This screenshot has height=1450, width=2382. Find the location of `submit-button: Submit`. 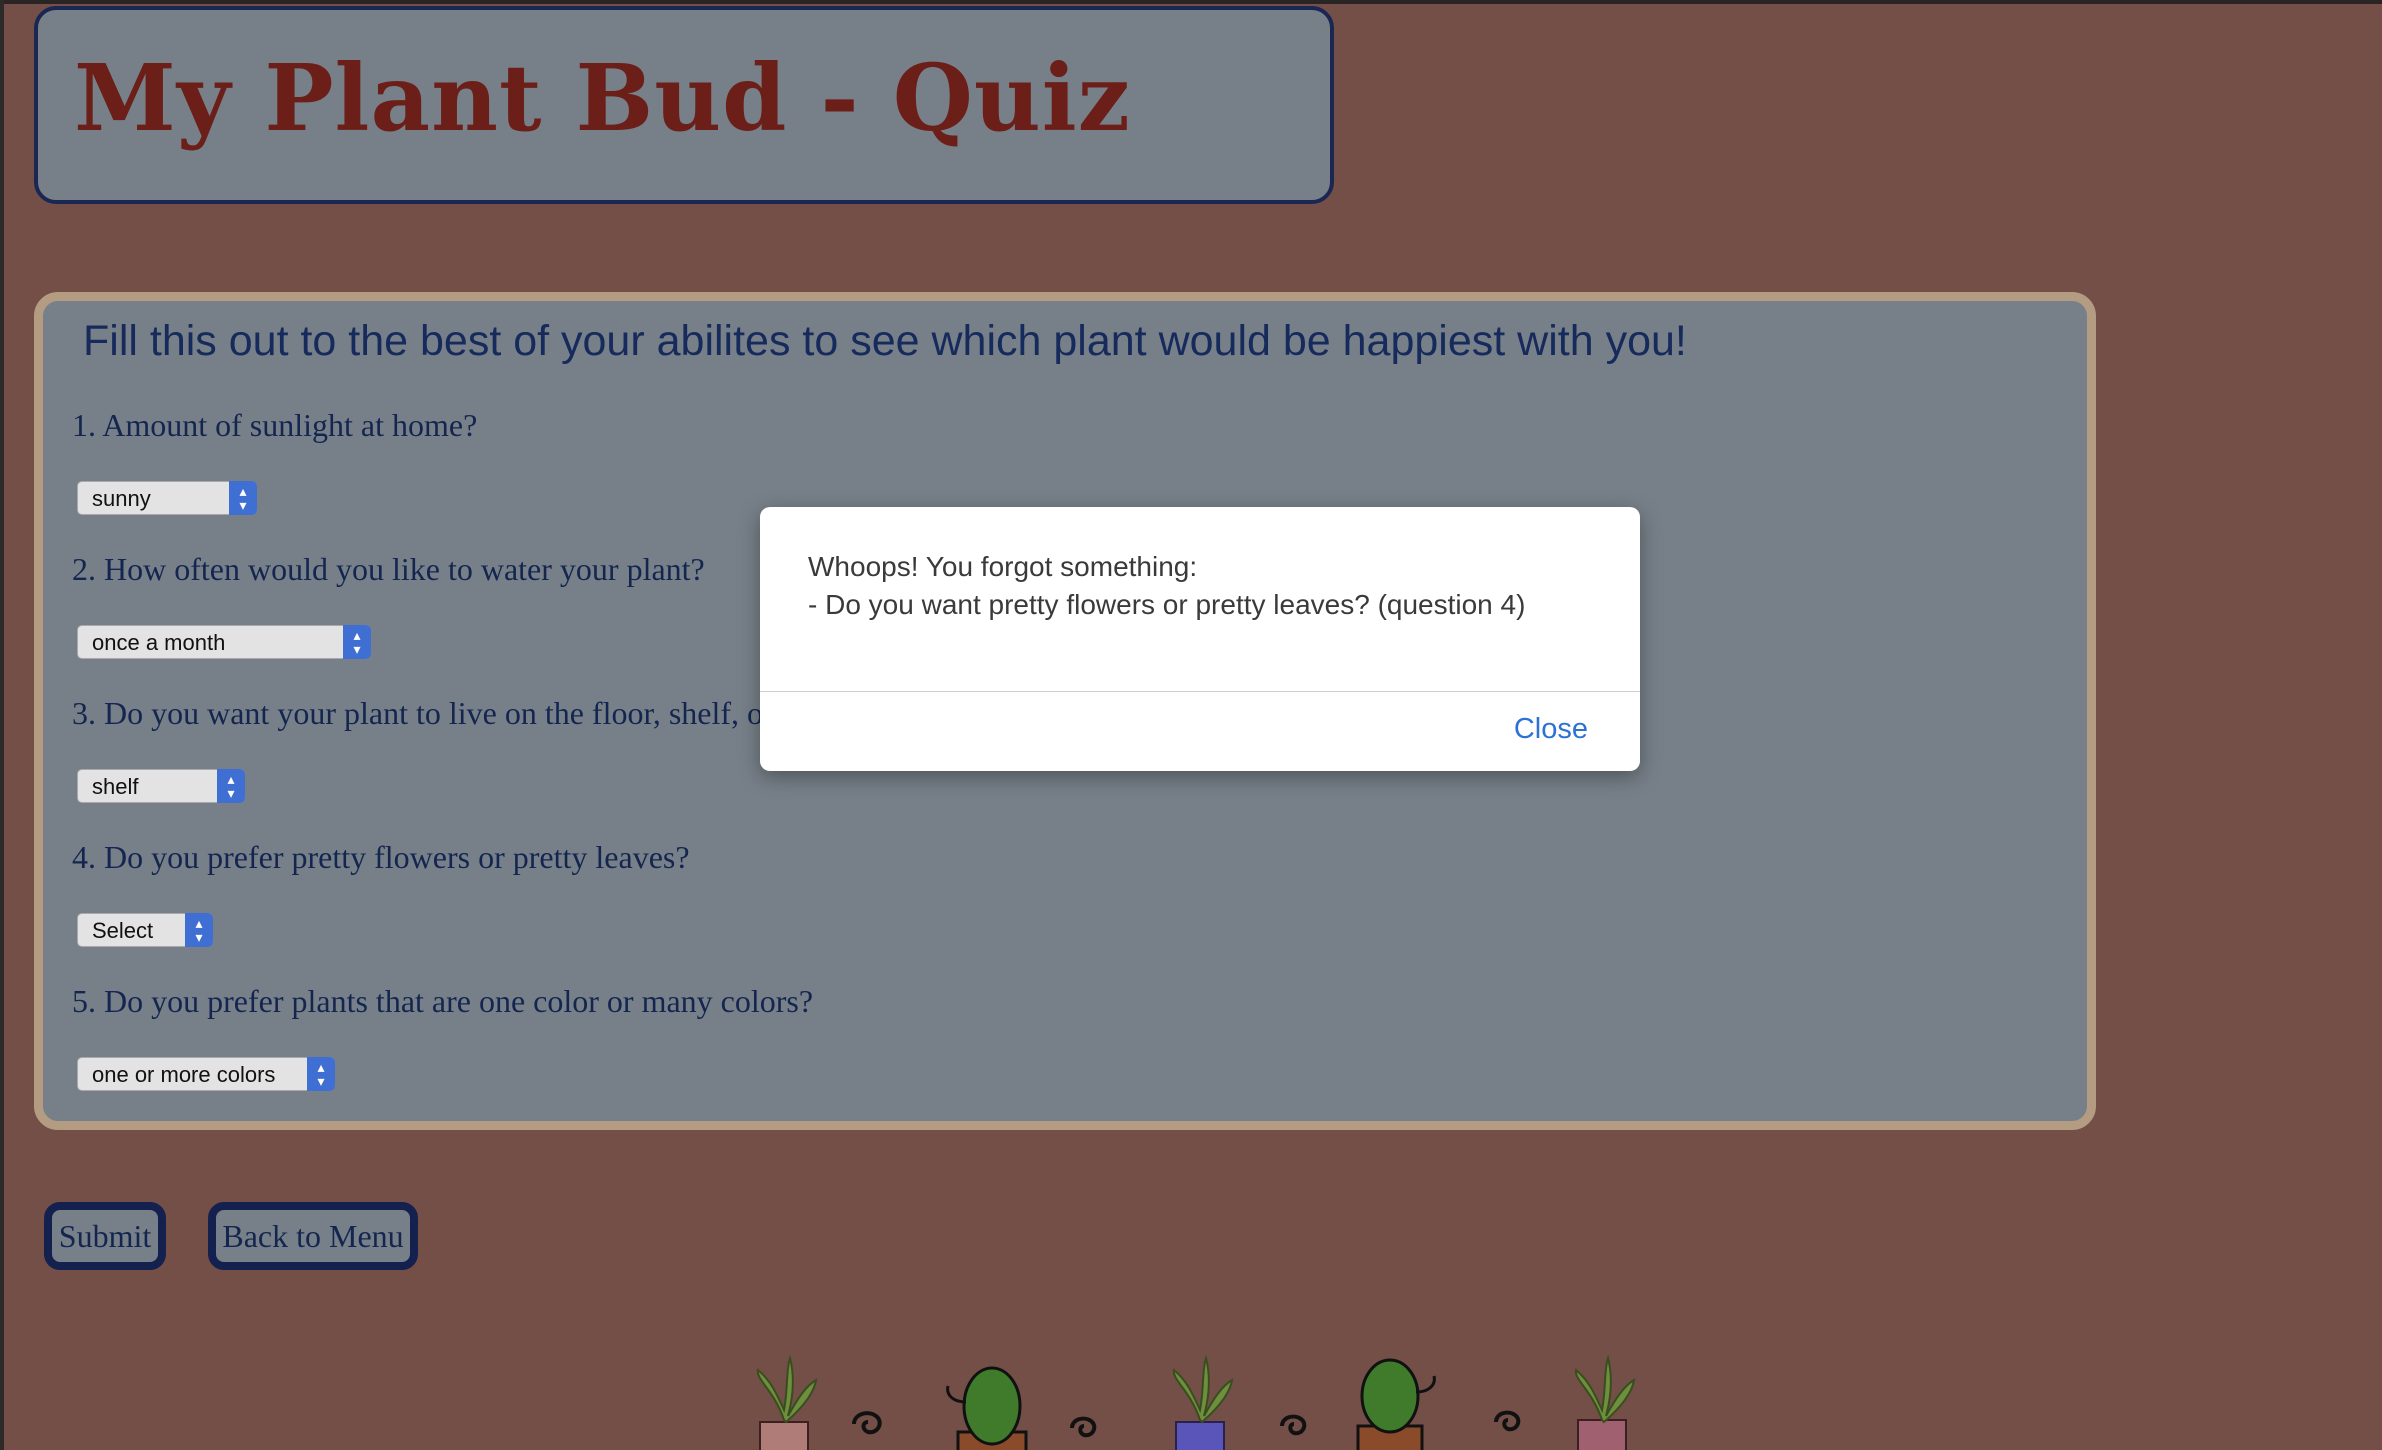

submit-button: Submit is located at coordinates (105, 1236).